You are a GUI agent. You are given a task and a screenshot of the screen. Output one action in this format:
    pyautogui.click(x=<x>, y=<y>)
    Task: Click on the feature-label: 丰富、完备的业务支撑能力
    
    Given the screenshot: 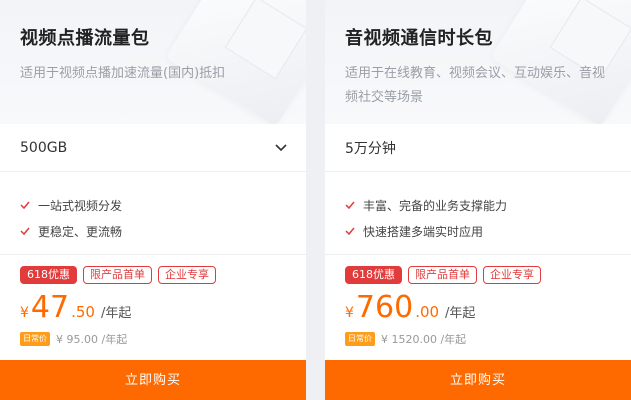 What is the action you would take?
    pyautogui.click(x=435, y=205)
    